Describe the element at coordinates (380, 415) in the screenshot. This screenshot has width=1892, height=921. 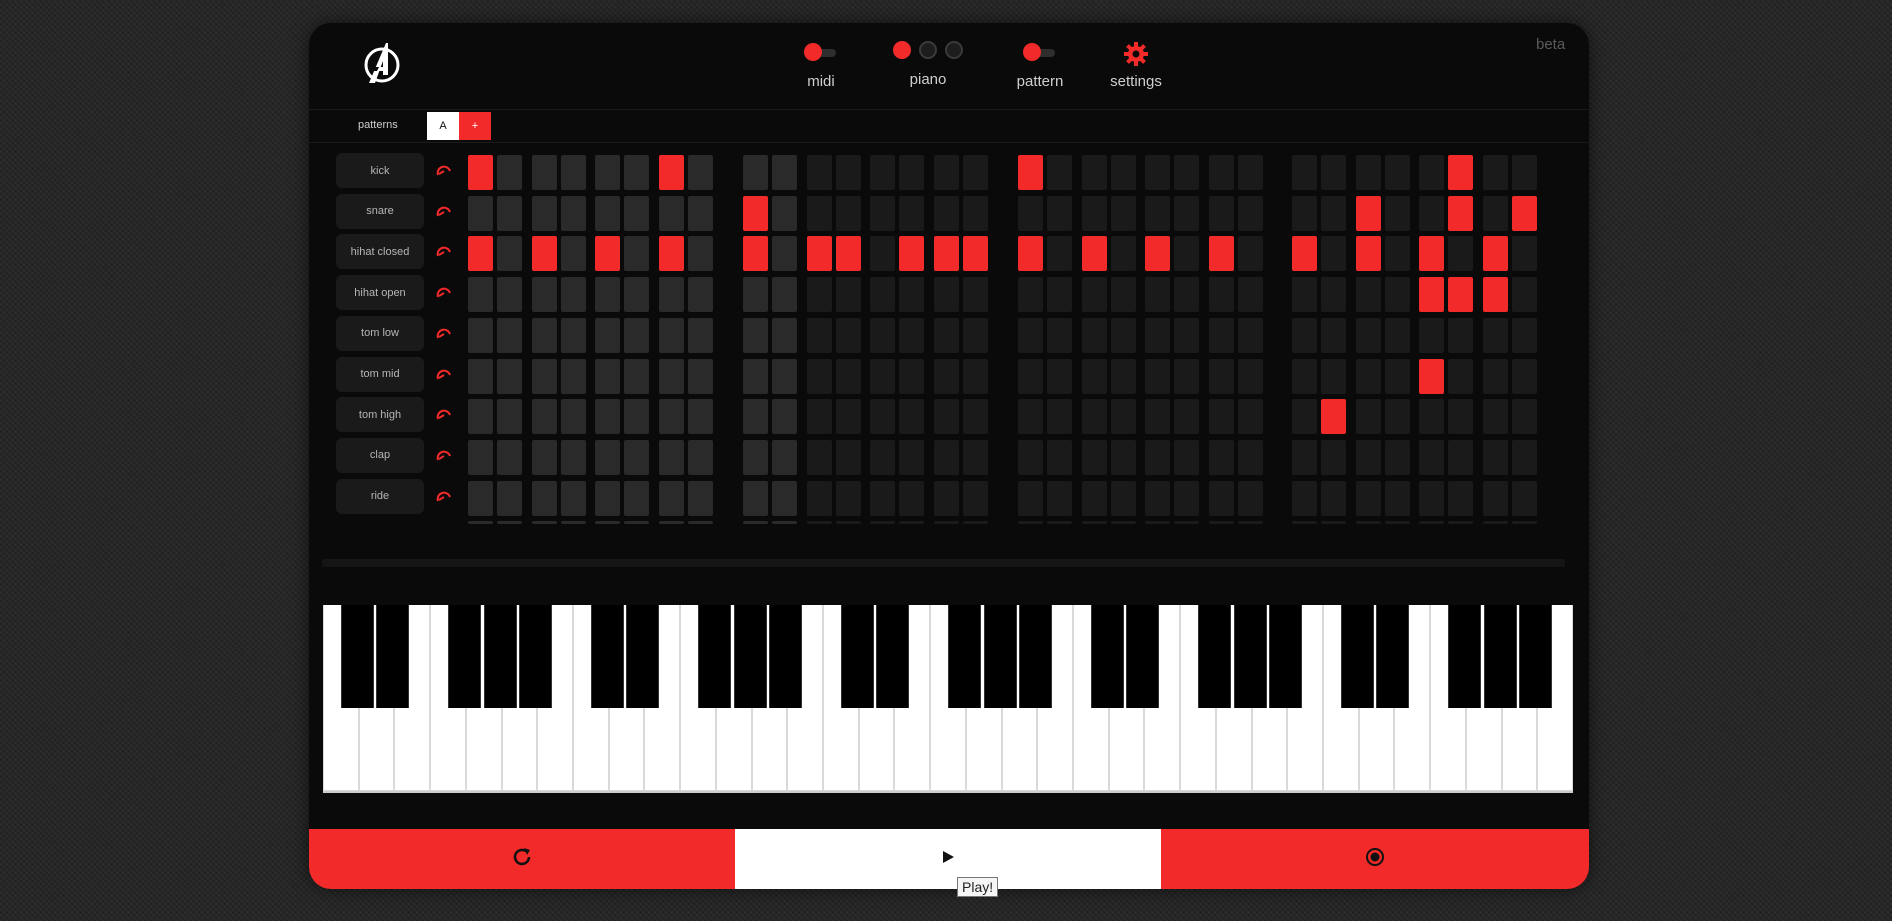
I see `track-label-tom-high: tom high` at that location.